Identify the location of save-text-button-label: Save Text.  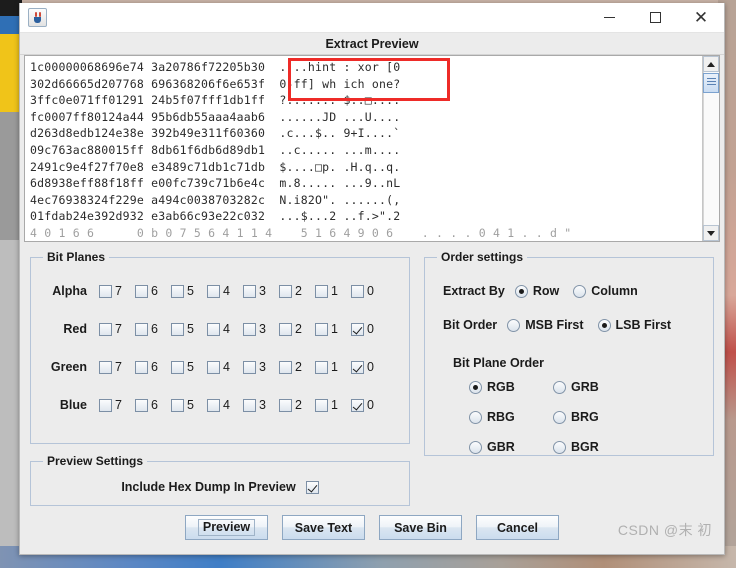
(323, 527).